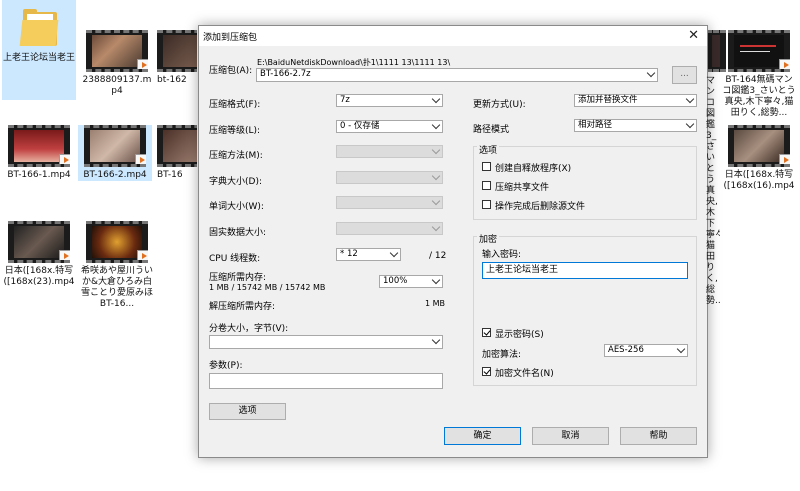 The width and height of the screenshot is (800, 491). Describe the element at coordinates (231, 71) in the screenshot. I see `archive-label: 压缩包(A):` at that location.